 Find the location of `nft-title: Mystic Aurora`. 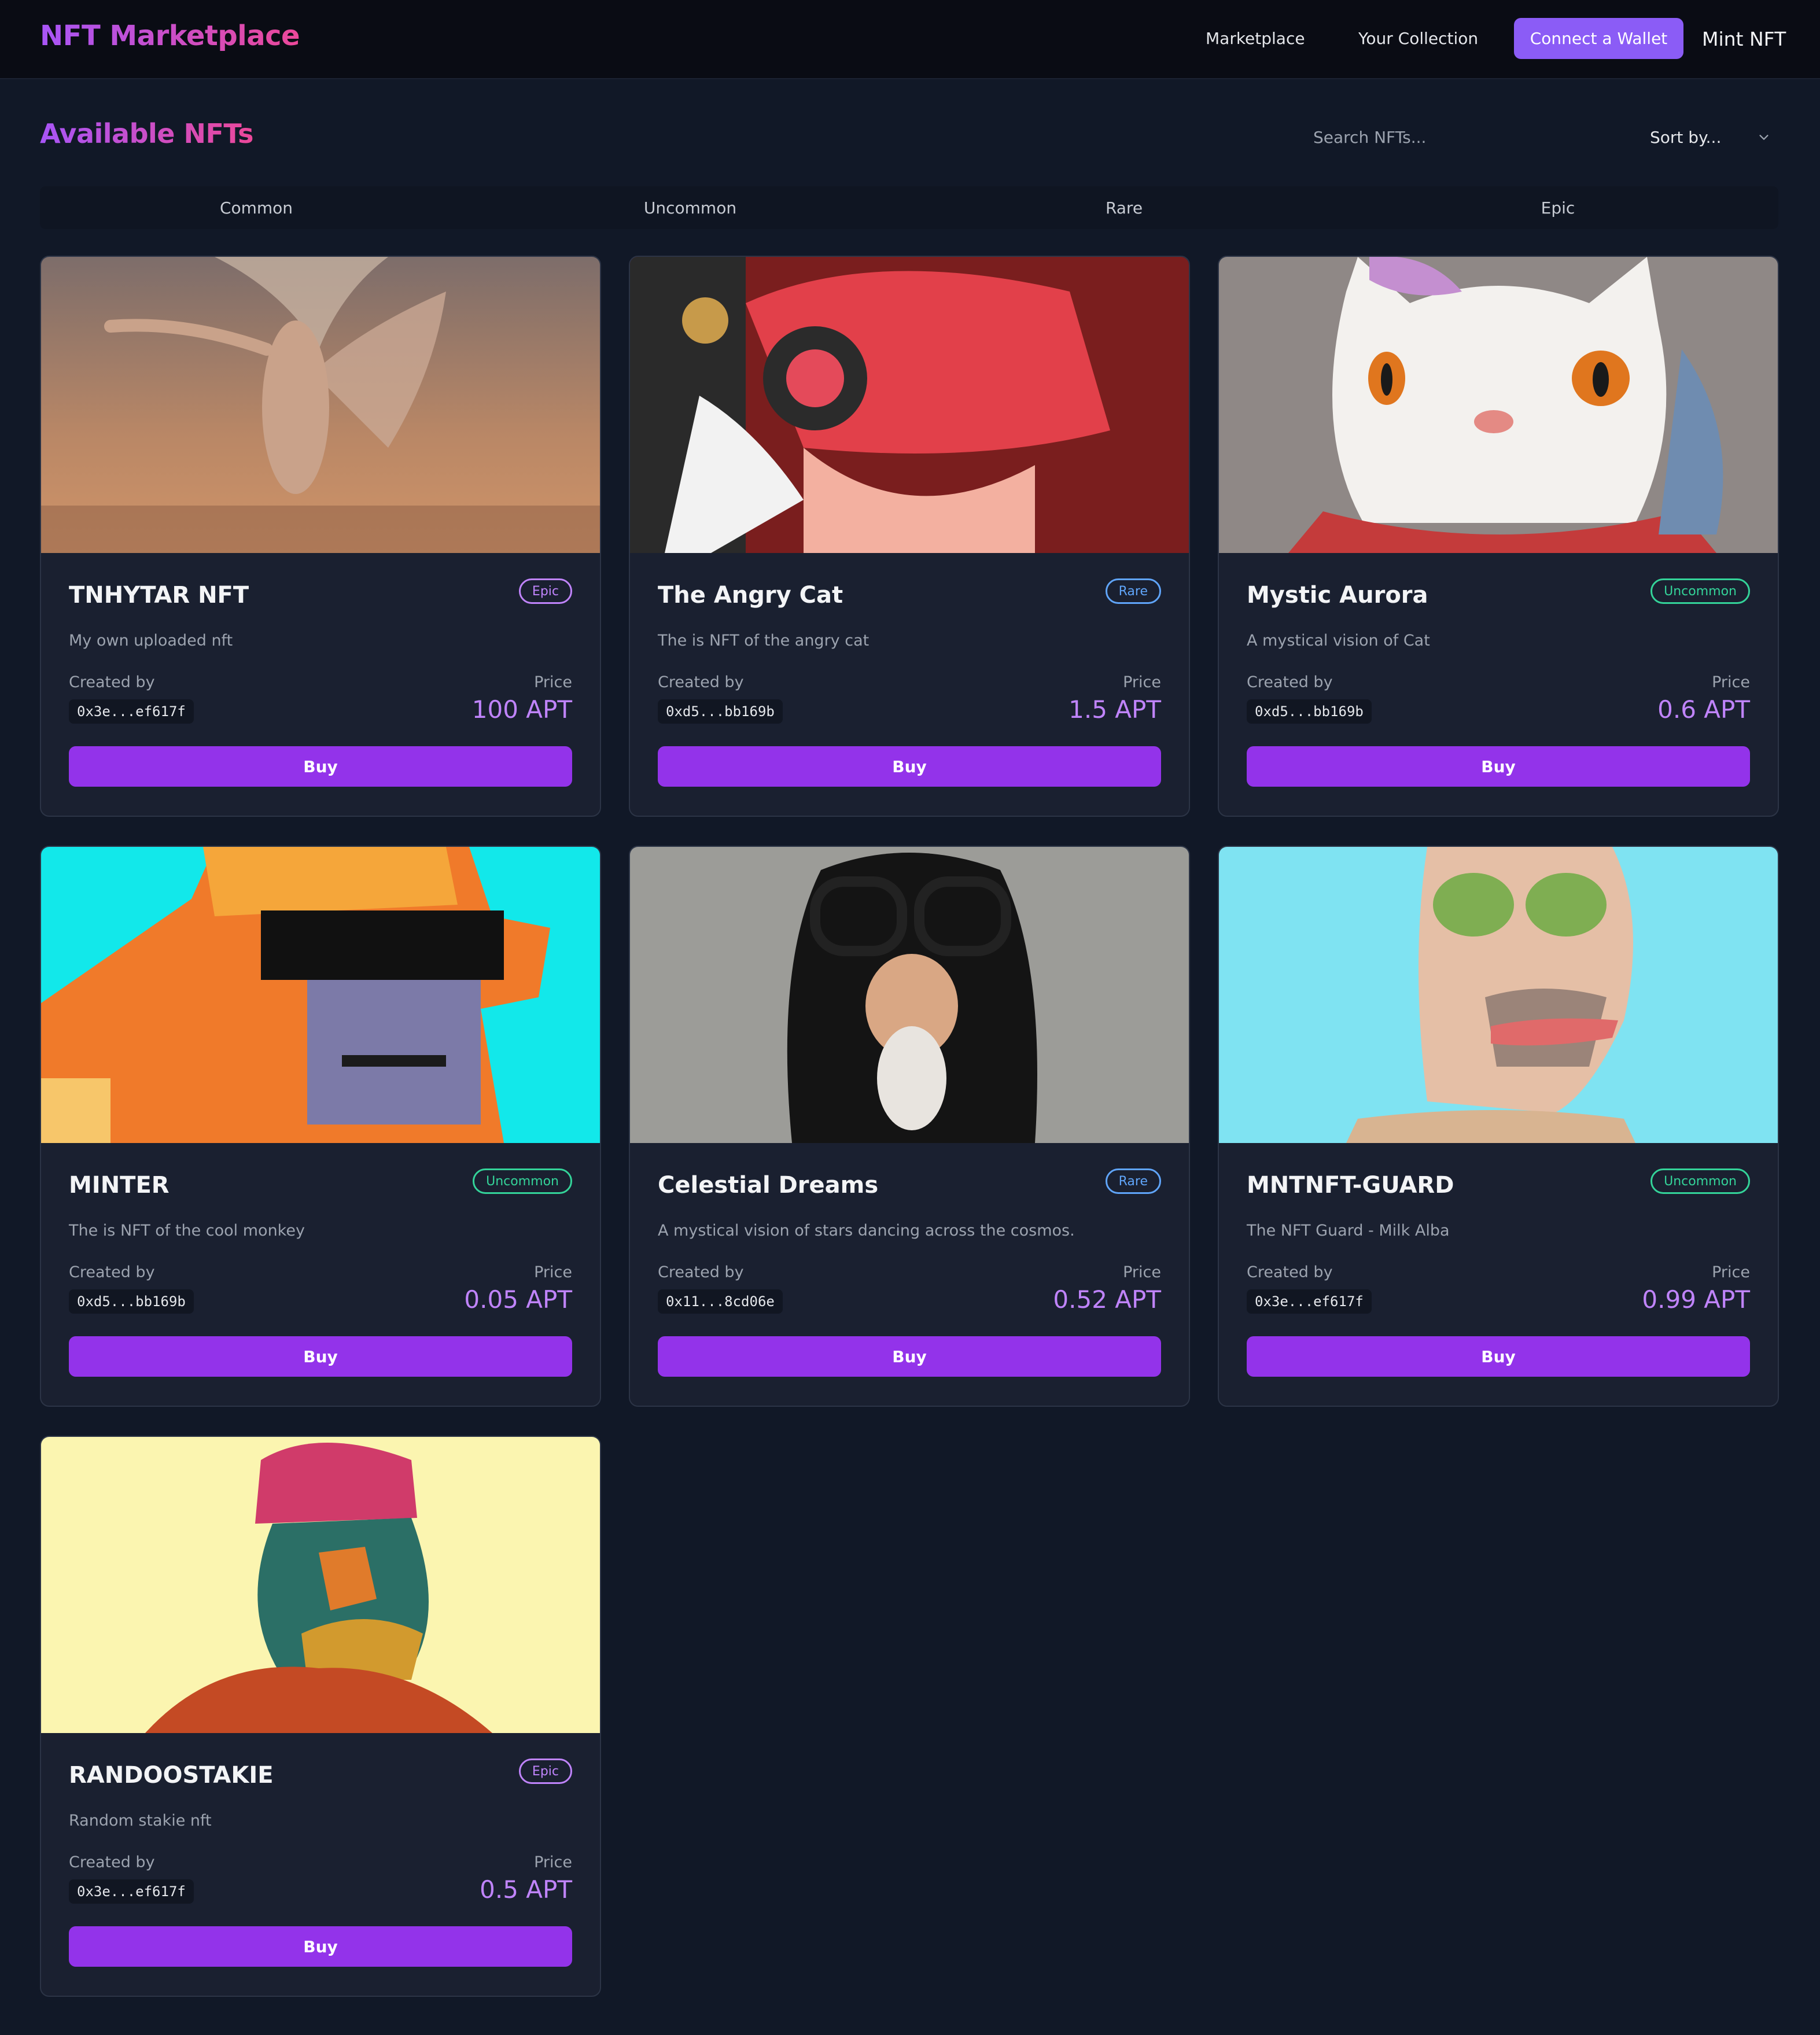

nft-title: Mystic Aurora is located at coordinates (1337, 595).